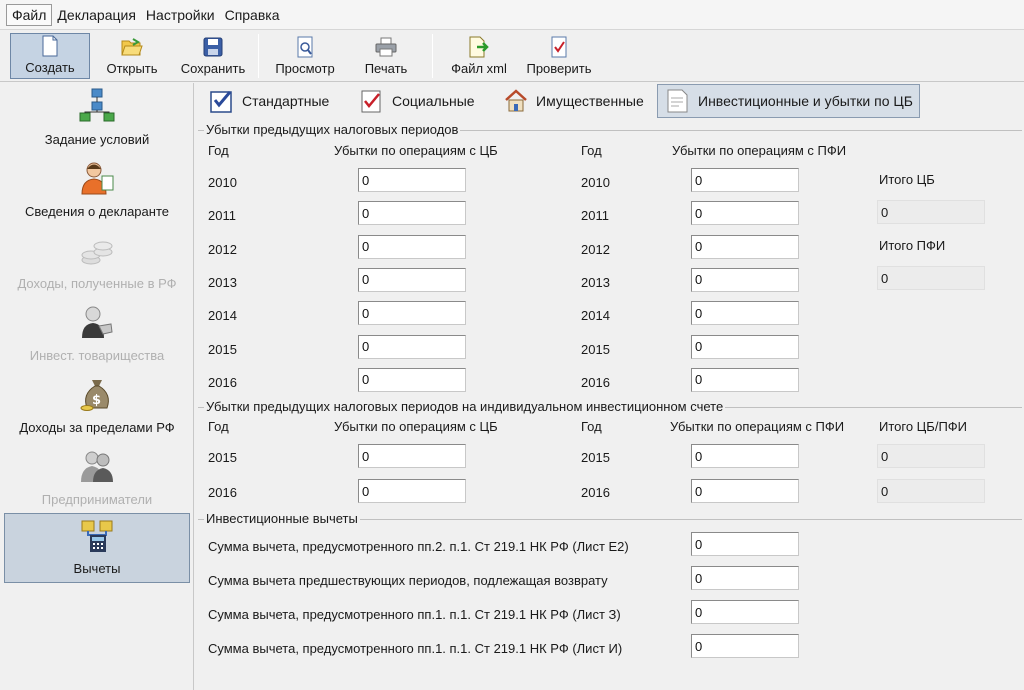 The height and width of the screenshot is (690, 1024). I want to click on check-button: Проверить, so click(559, 56).